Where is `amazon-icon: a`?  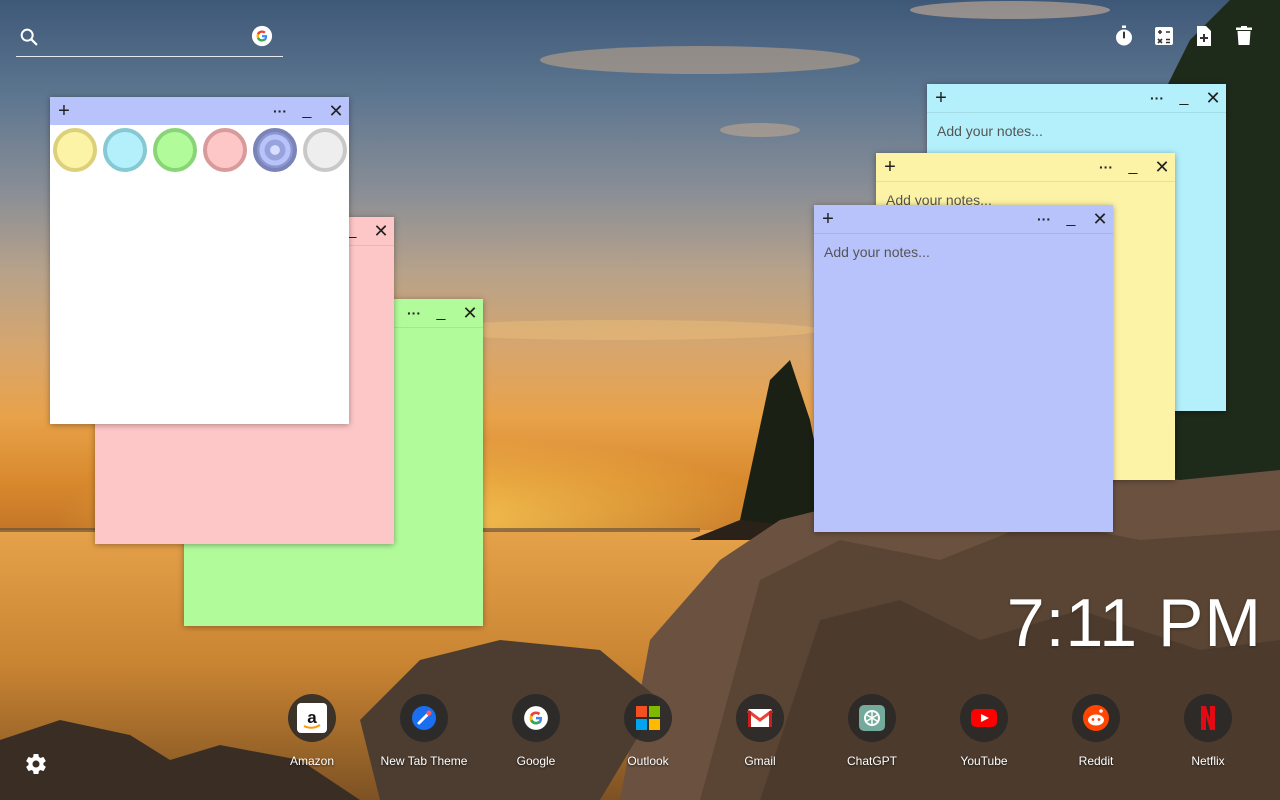
amazon-icon: a is located at coordinates (312, 718).